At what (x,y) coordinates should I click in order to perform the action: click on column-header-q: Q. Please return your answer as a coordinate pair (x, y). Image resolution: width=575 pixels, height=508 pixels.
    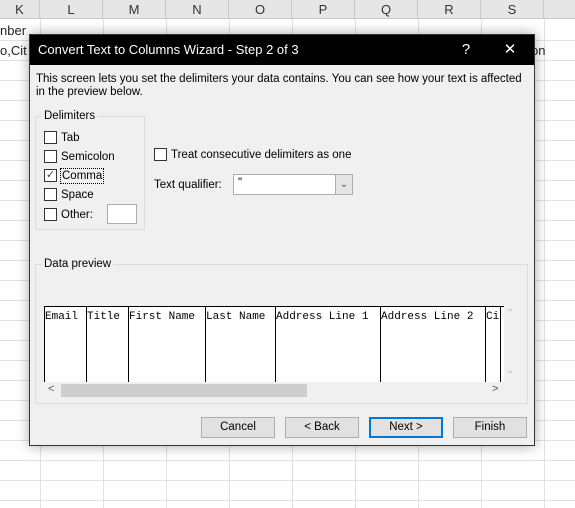
    Looking at the image, I should click on (386, 9).